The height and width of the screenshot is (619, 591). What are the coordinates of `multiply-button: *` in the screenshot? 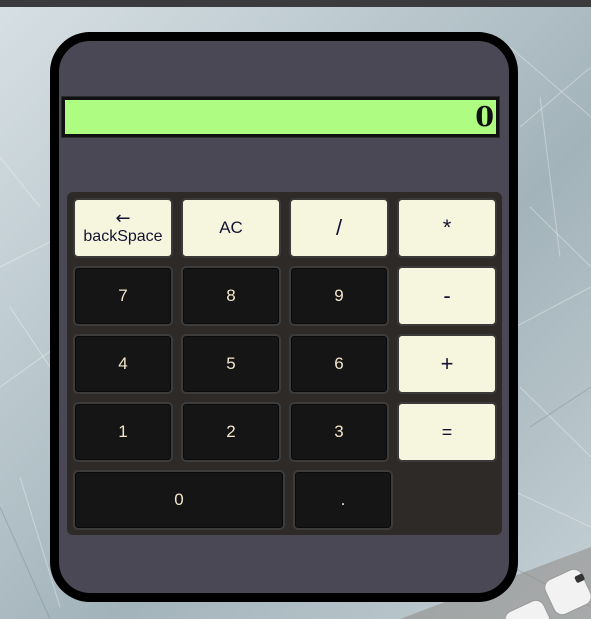 It's located at (447, 228).